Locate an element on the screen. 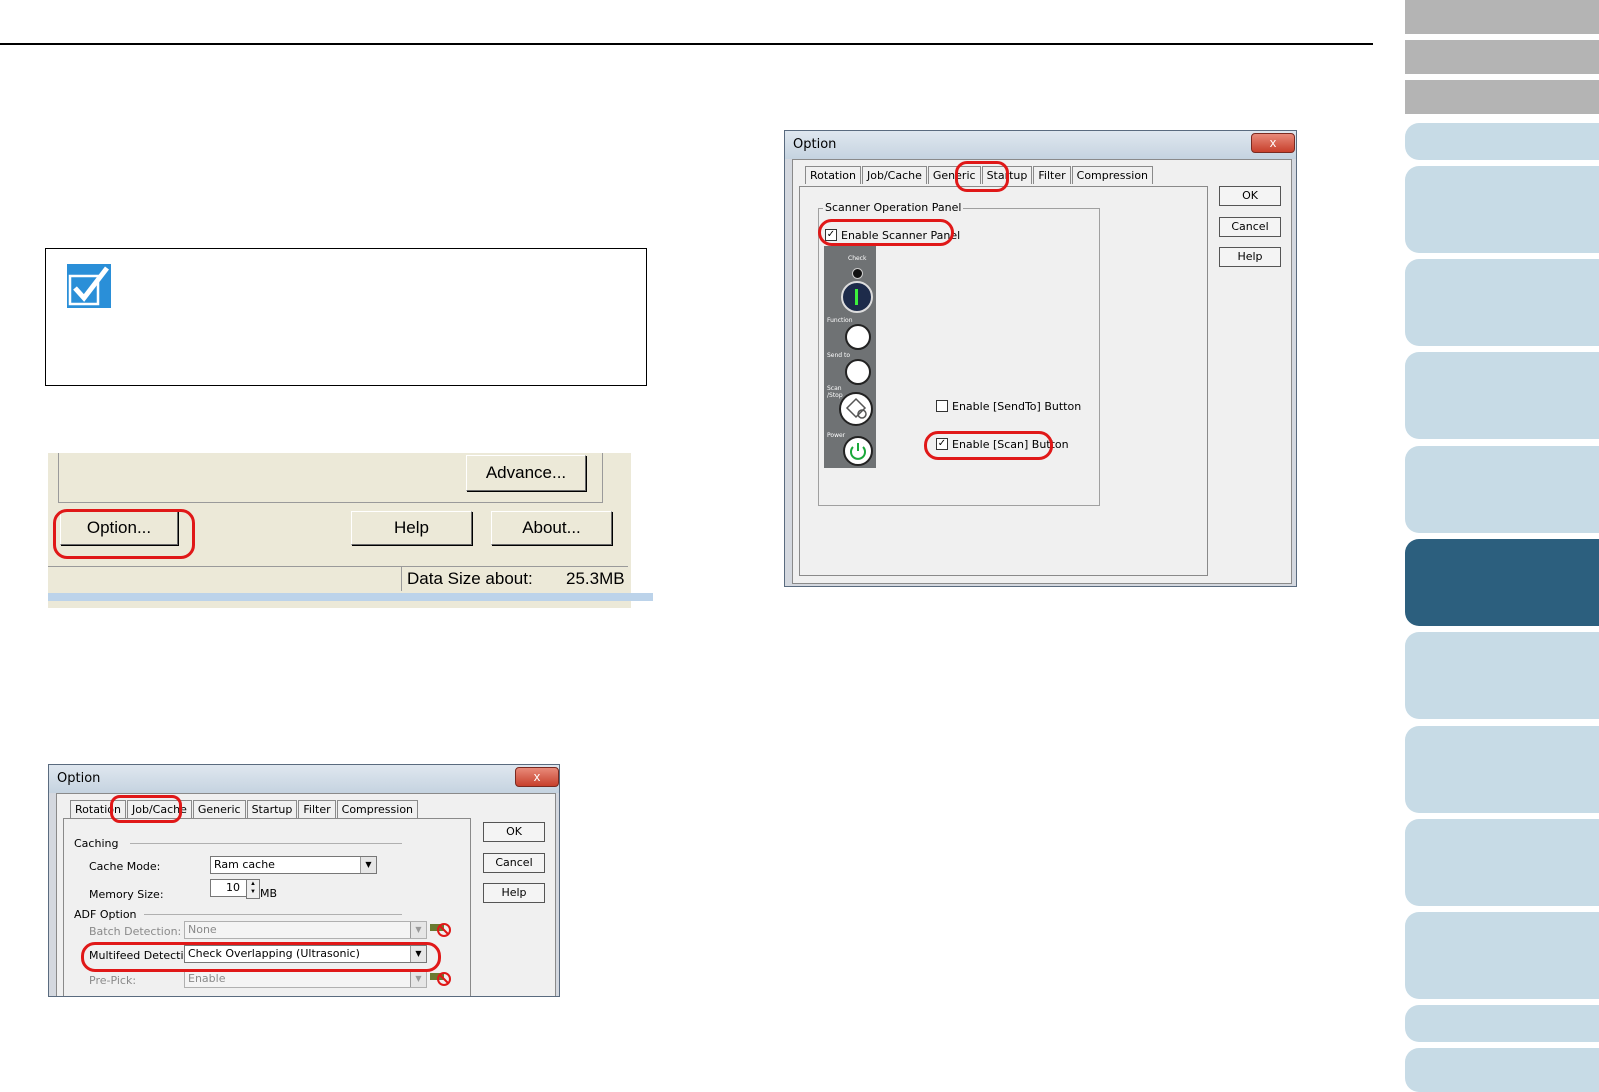 The image size is (1599, 1092). memory-size-value: 10 is located at coordinates (233, 887).